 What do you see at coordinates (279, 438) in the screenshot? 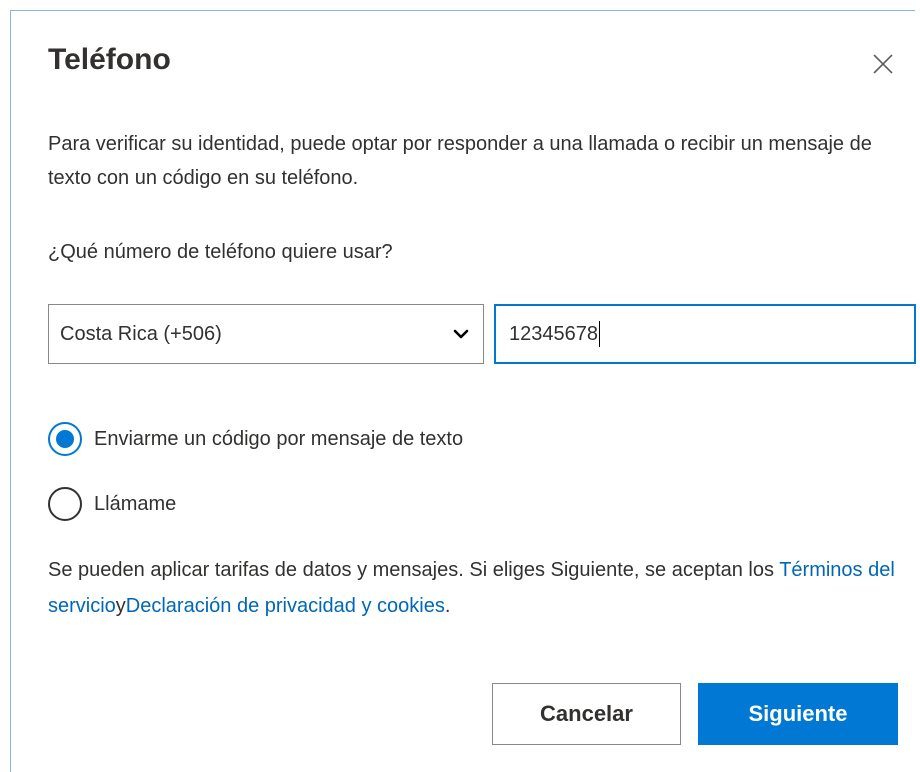
I see `radio-option-label: Enviarme un código por mensaje de texto` at bounding box center [279, 438].